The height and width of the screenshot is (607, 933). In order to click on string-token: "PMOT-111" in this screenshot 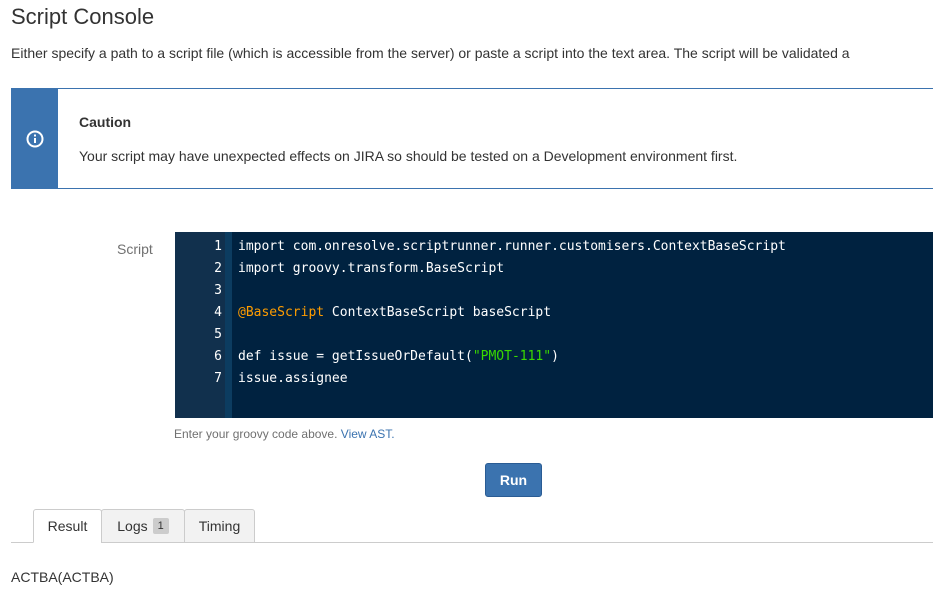, I will do `click(512, 356)`.